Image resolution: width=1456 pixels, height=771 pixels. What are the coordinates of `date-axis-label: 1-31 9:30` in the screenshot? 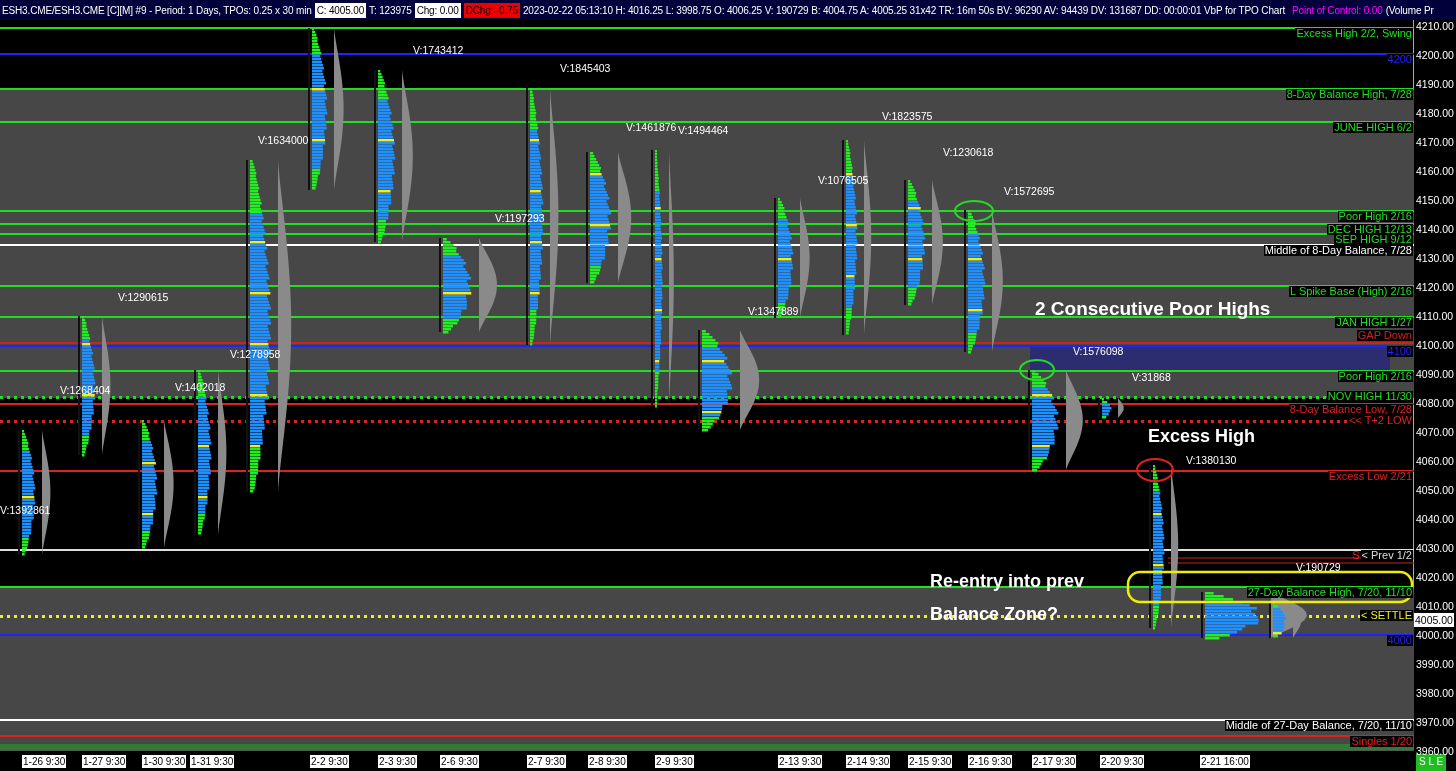 It's located at (212, 761).